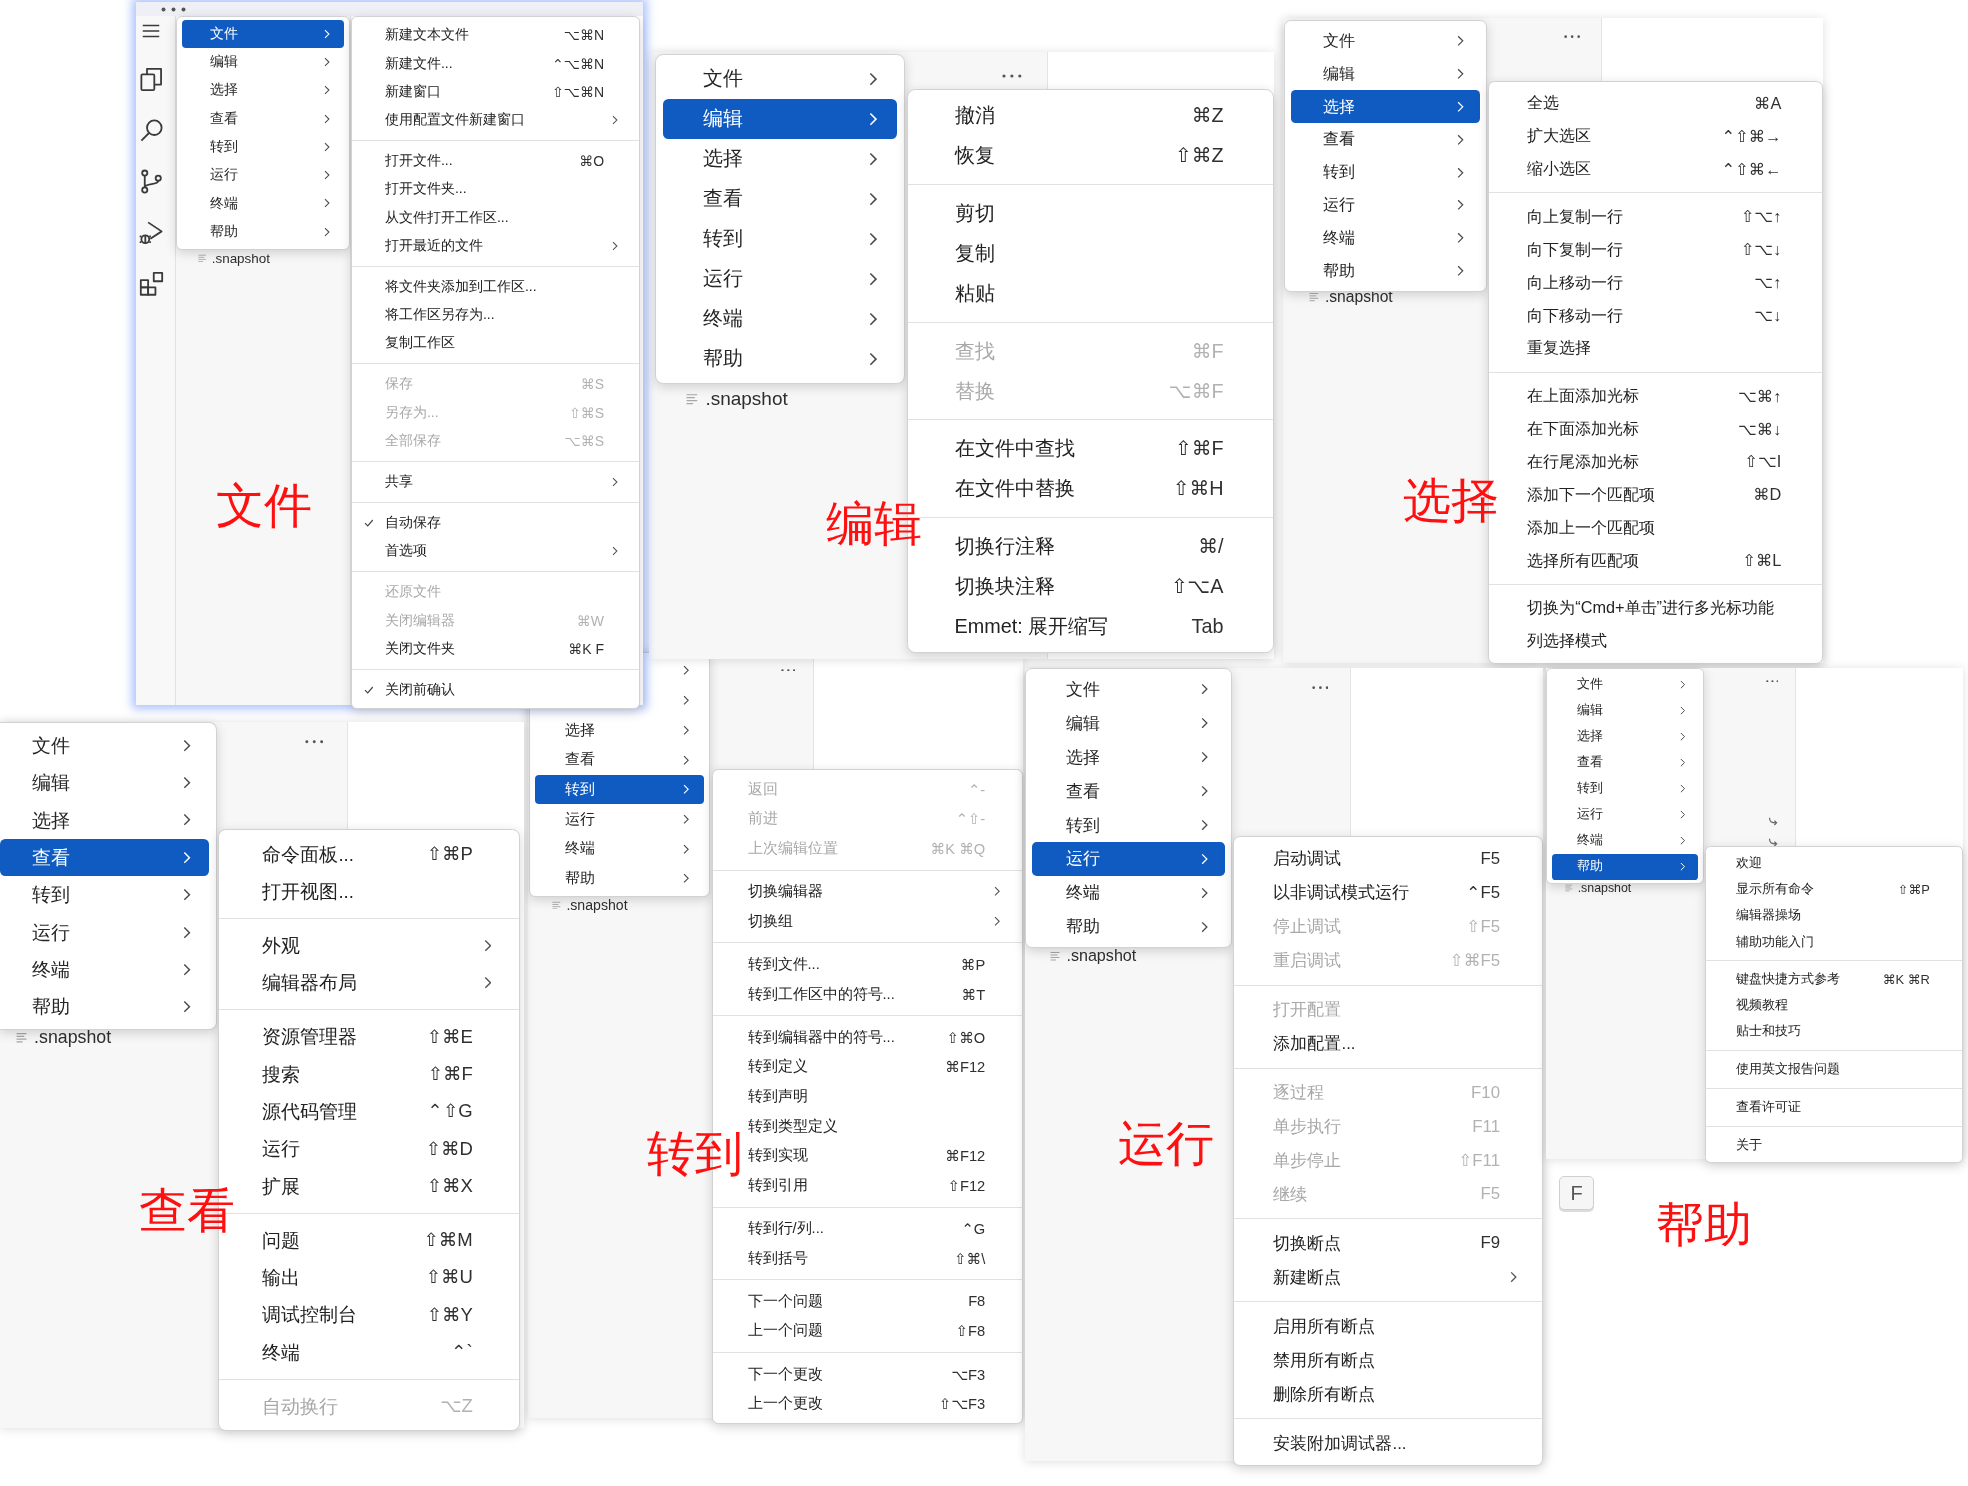  What do you see at coordinates (1834, 979) in the screenshot?
I see `menu-item: 键盘快捷方式参考 ⌘K ⌘R` at bounding box center [1834, 979].